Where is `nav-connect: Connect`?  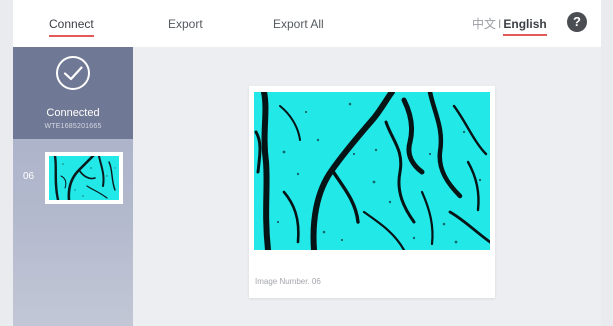 nav-connect: Connect is located at coordinates (71, 26).